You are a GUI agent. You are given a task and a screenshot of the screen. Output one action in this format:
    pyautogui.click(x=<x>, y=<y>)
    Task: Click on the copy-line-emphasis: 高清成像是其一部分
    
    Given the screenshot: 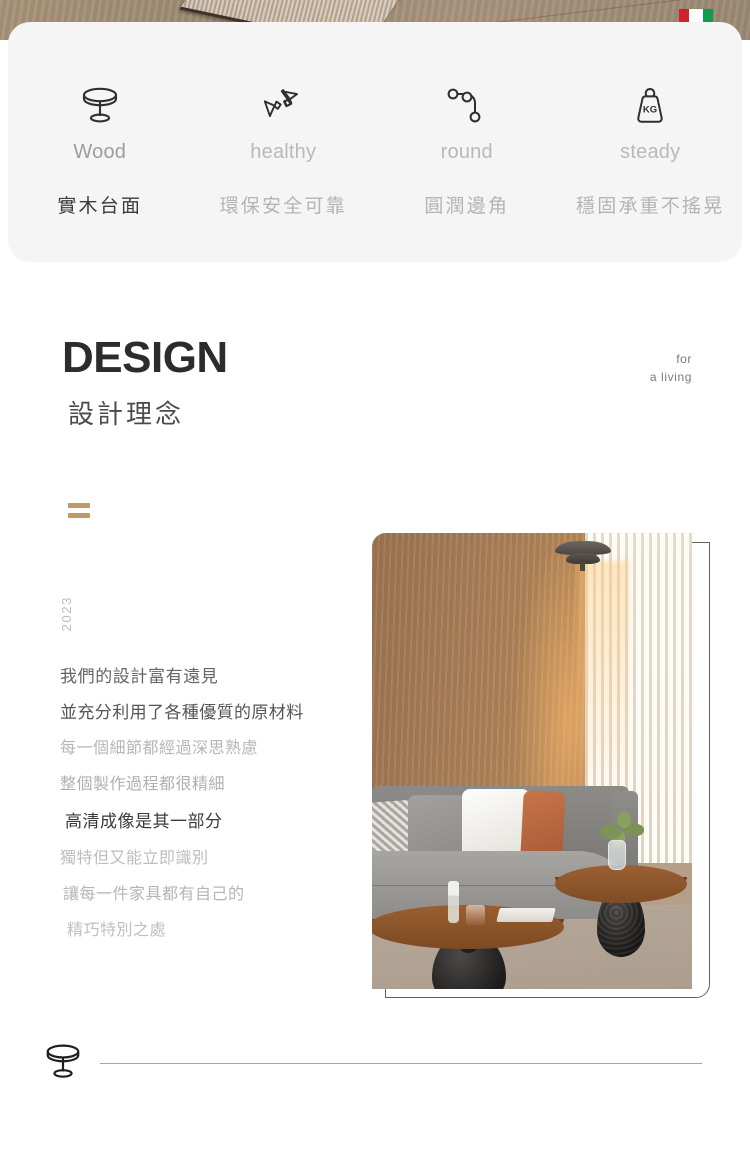 What is the action you would take?
    pyautogui.click(x=144, y=822)
    